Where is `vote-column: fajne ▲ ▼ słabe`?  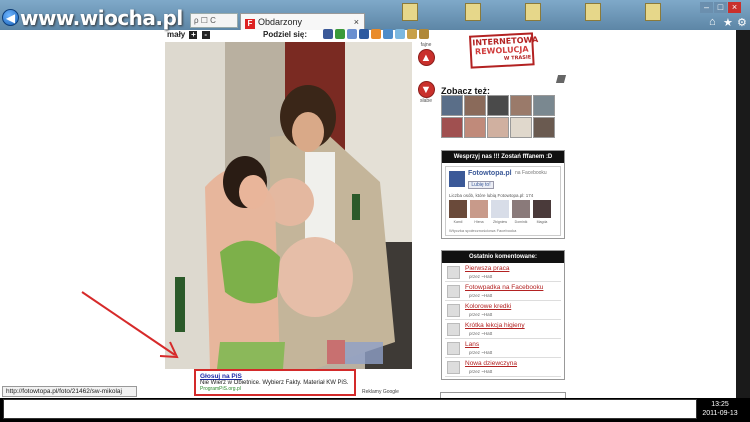
vote-column: fajne ▲ ▼ słabe is located at coordinates (426, 73).